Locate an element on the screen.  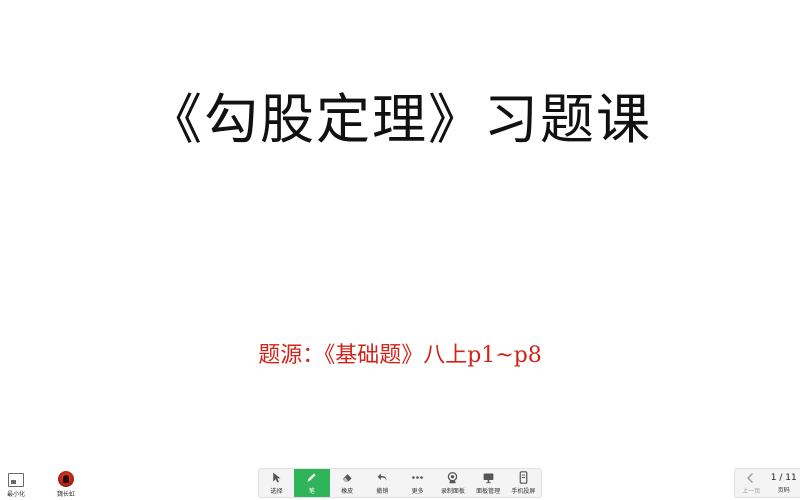
phone-cast-label: 手机投屏 is located at coordinates (523, 491).